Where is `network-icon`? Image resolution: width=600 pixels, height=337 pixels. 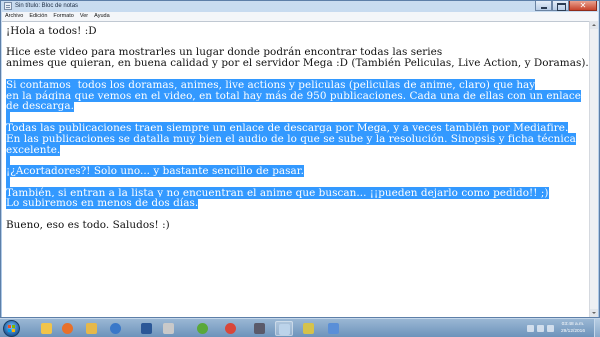
network-icon is located at coordinates (540, 328).